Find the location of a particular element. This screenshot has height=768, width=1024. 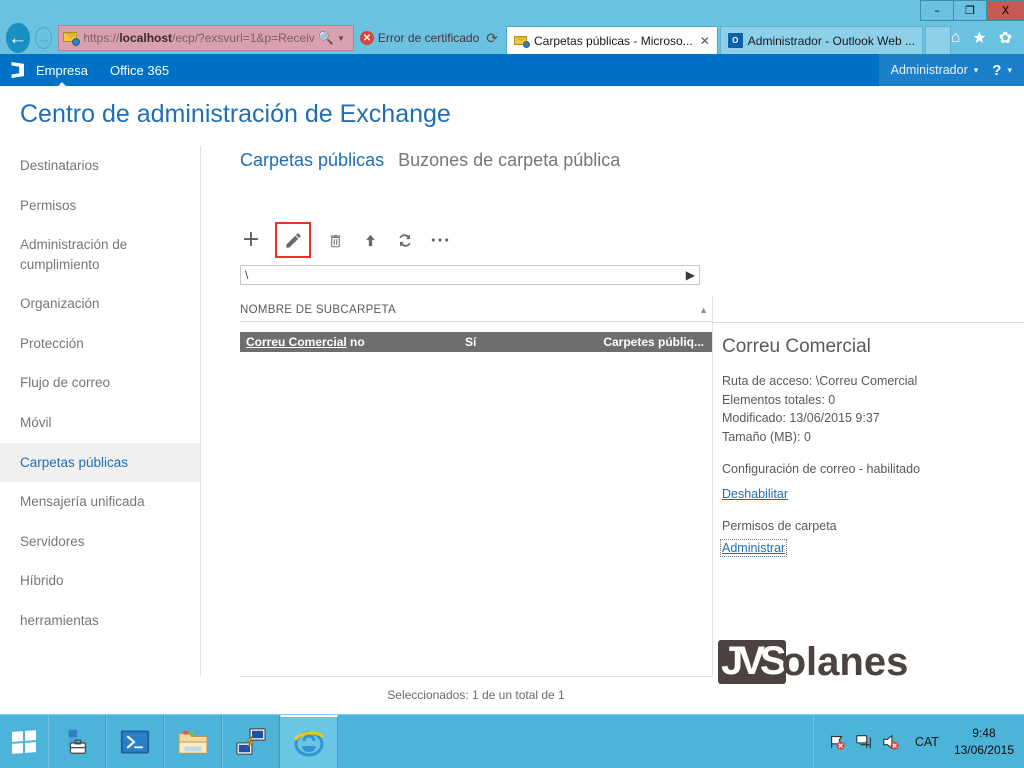

page-title: Centro de administración de Exchange is located at coordinates (235, 114).